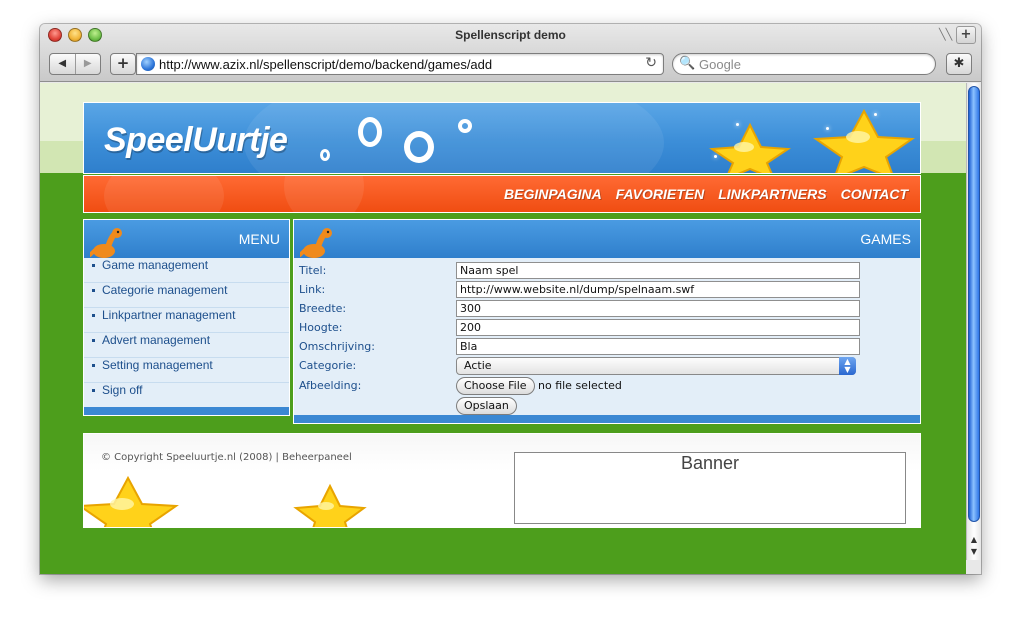 This screenshot has height=628, width=1021. I want to click on history-buttons: ◀ ▶, so click(75, 64).